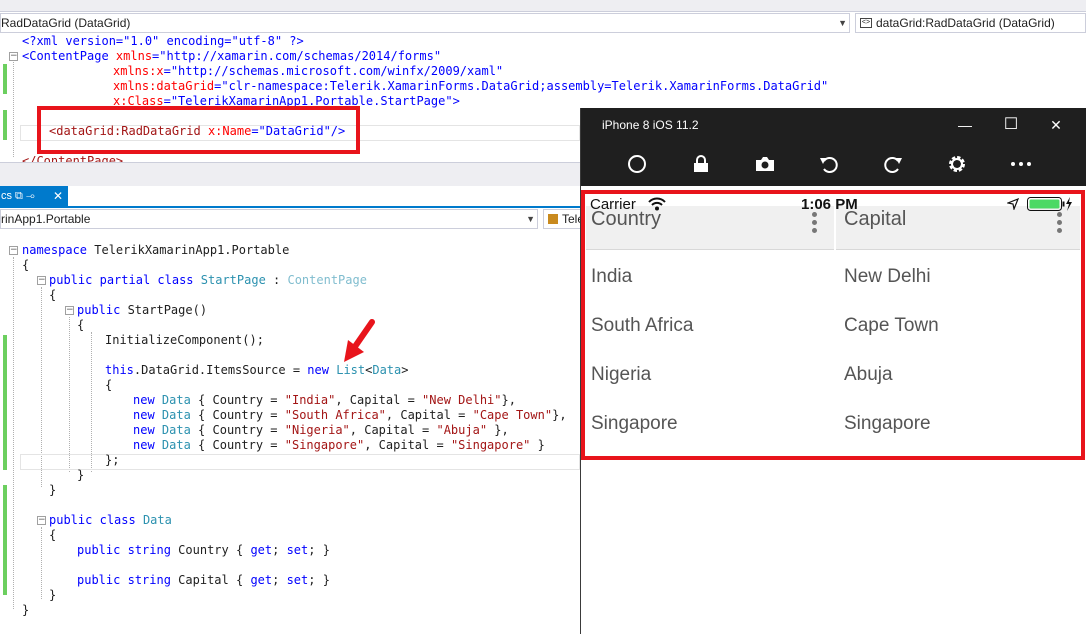 The image size is (1086, 634). I want to click on rotate-left-icon, so click(829, 164).